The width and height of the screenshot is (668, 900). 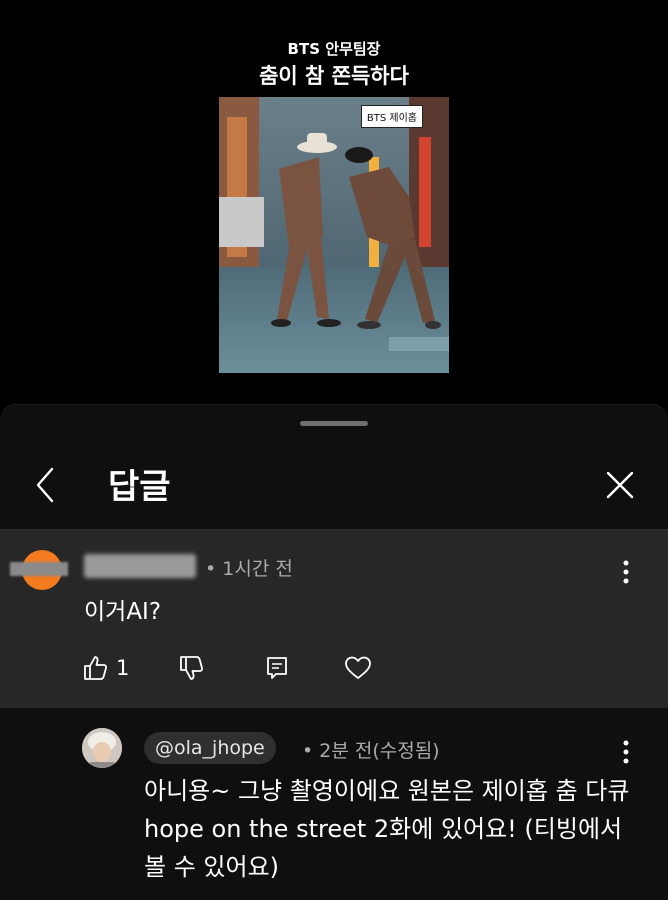 I want to click on comment-text: 이거AI?, so click(x=123, y=612).